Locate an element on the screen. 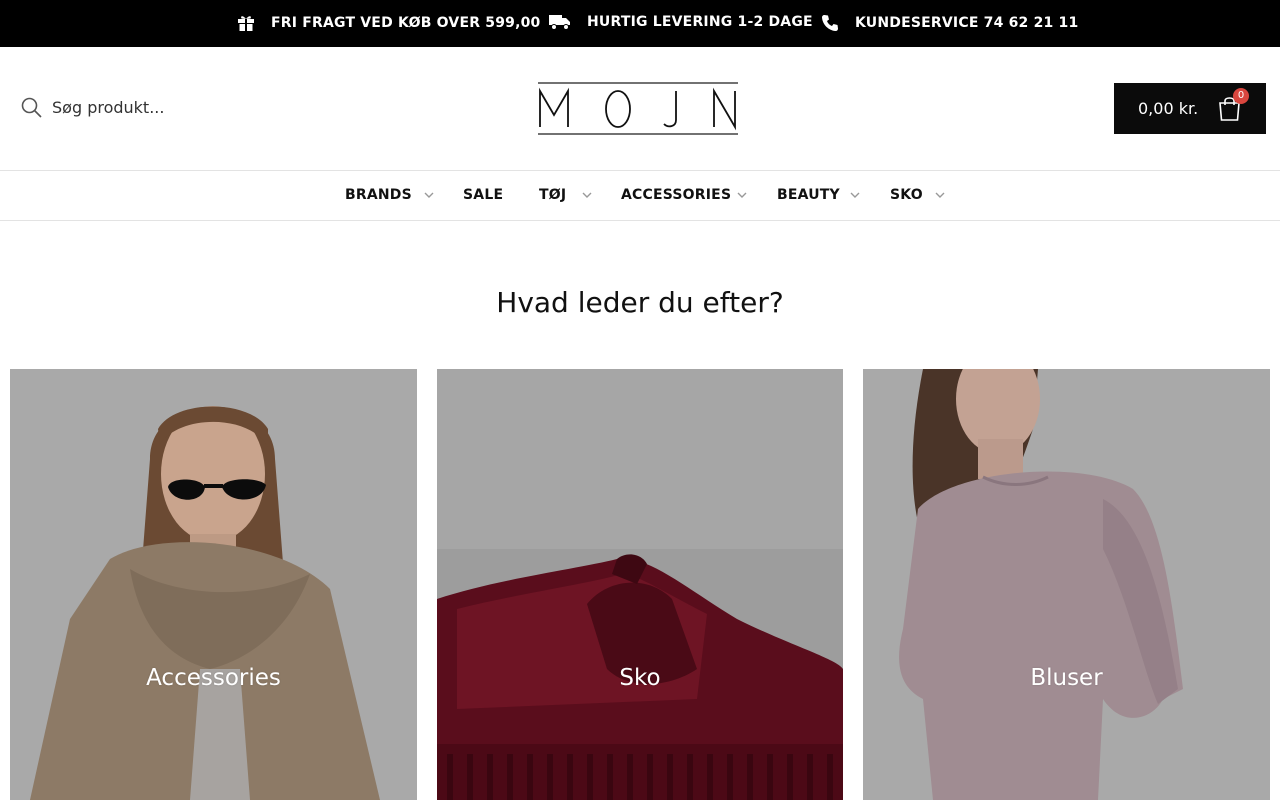 The image size is (1280, 800). nav-item-beauty: BEAUTY is located at coordinates (808, 195).